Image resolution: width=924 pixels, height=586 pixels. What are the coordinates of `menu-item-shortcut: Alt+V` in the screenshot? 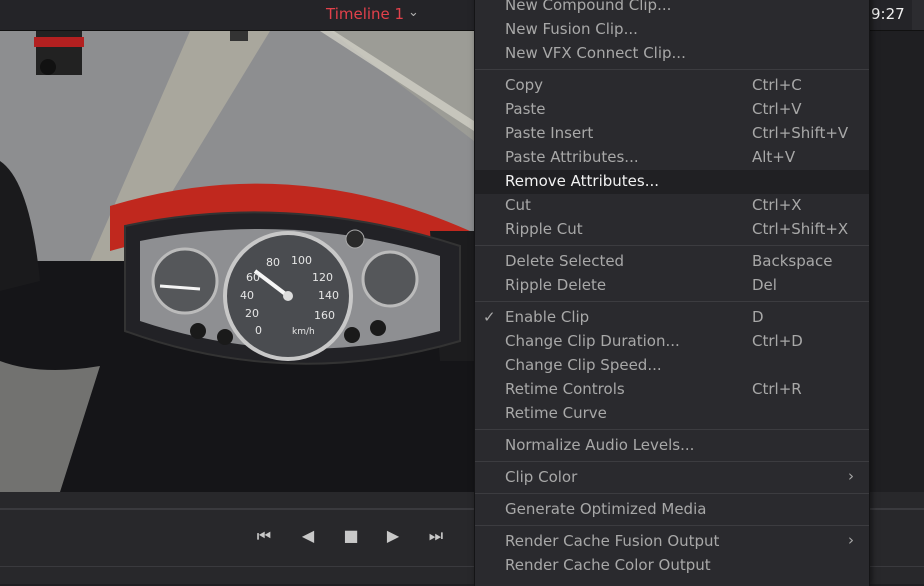 It's located at (774, 157).